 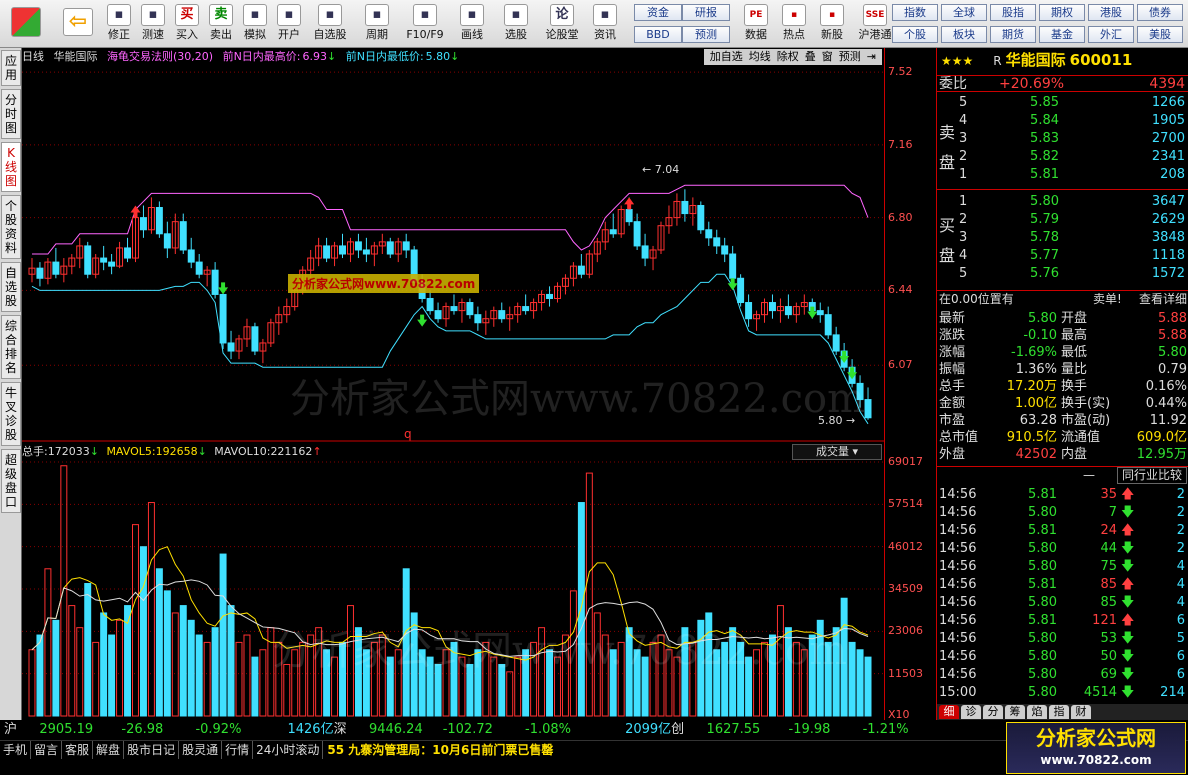 I want to click on chart-tool-1: 均线, so click(x=760, y=56).